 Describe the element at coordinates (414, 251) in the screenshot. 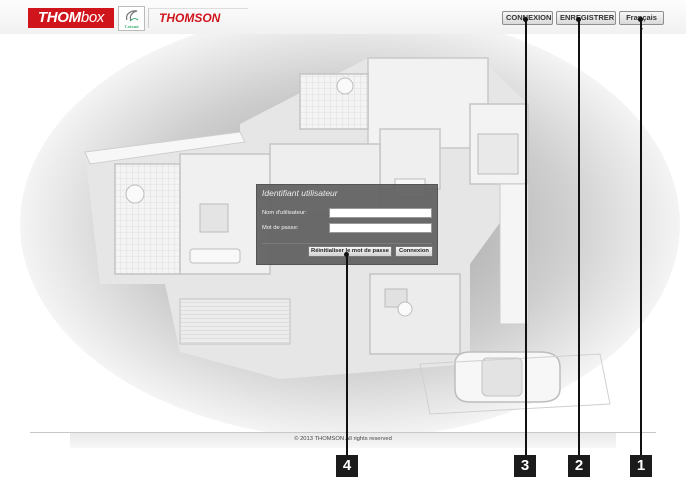

I see `login-button: Connexion` at that location.